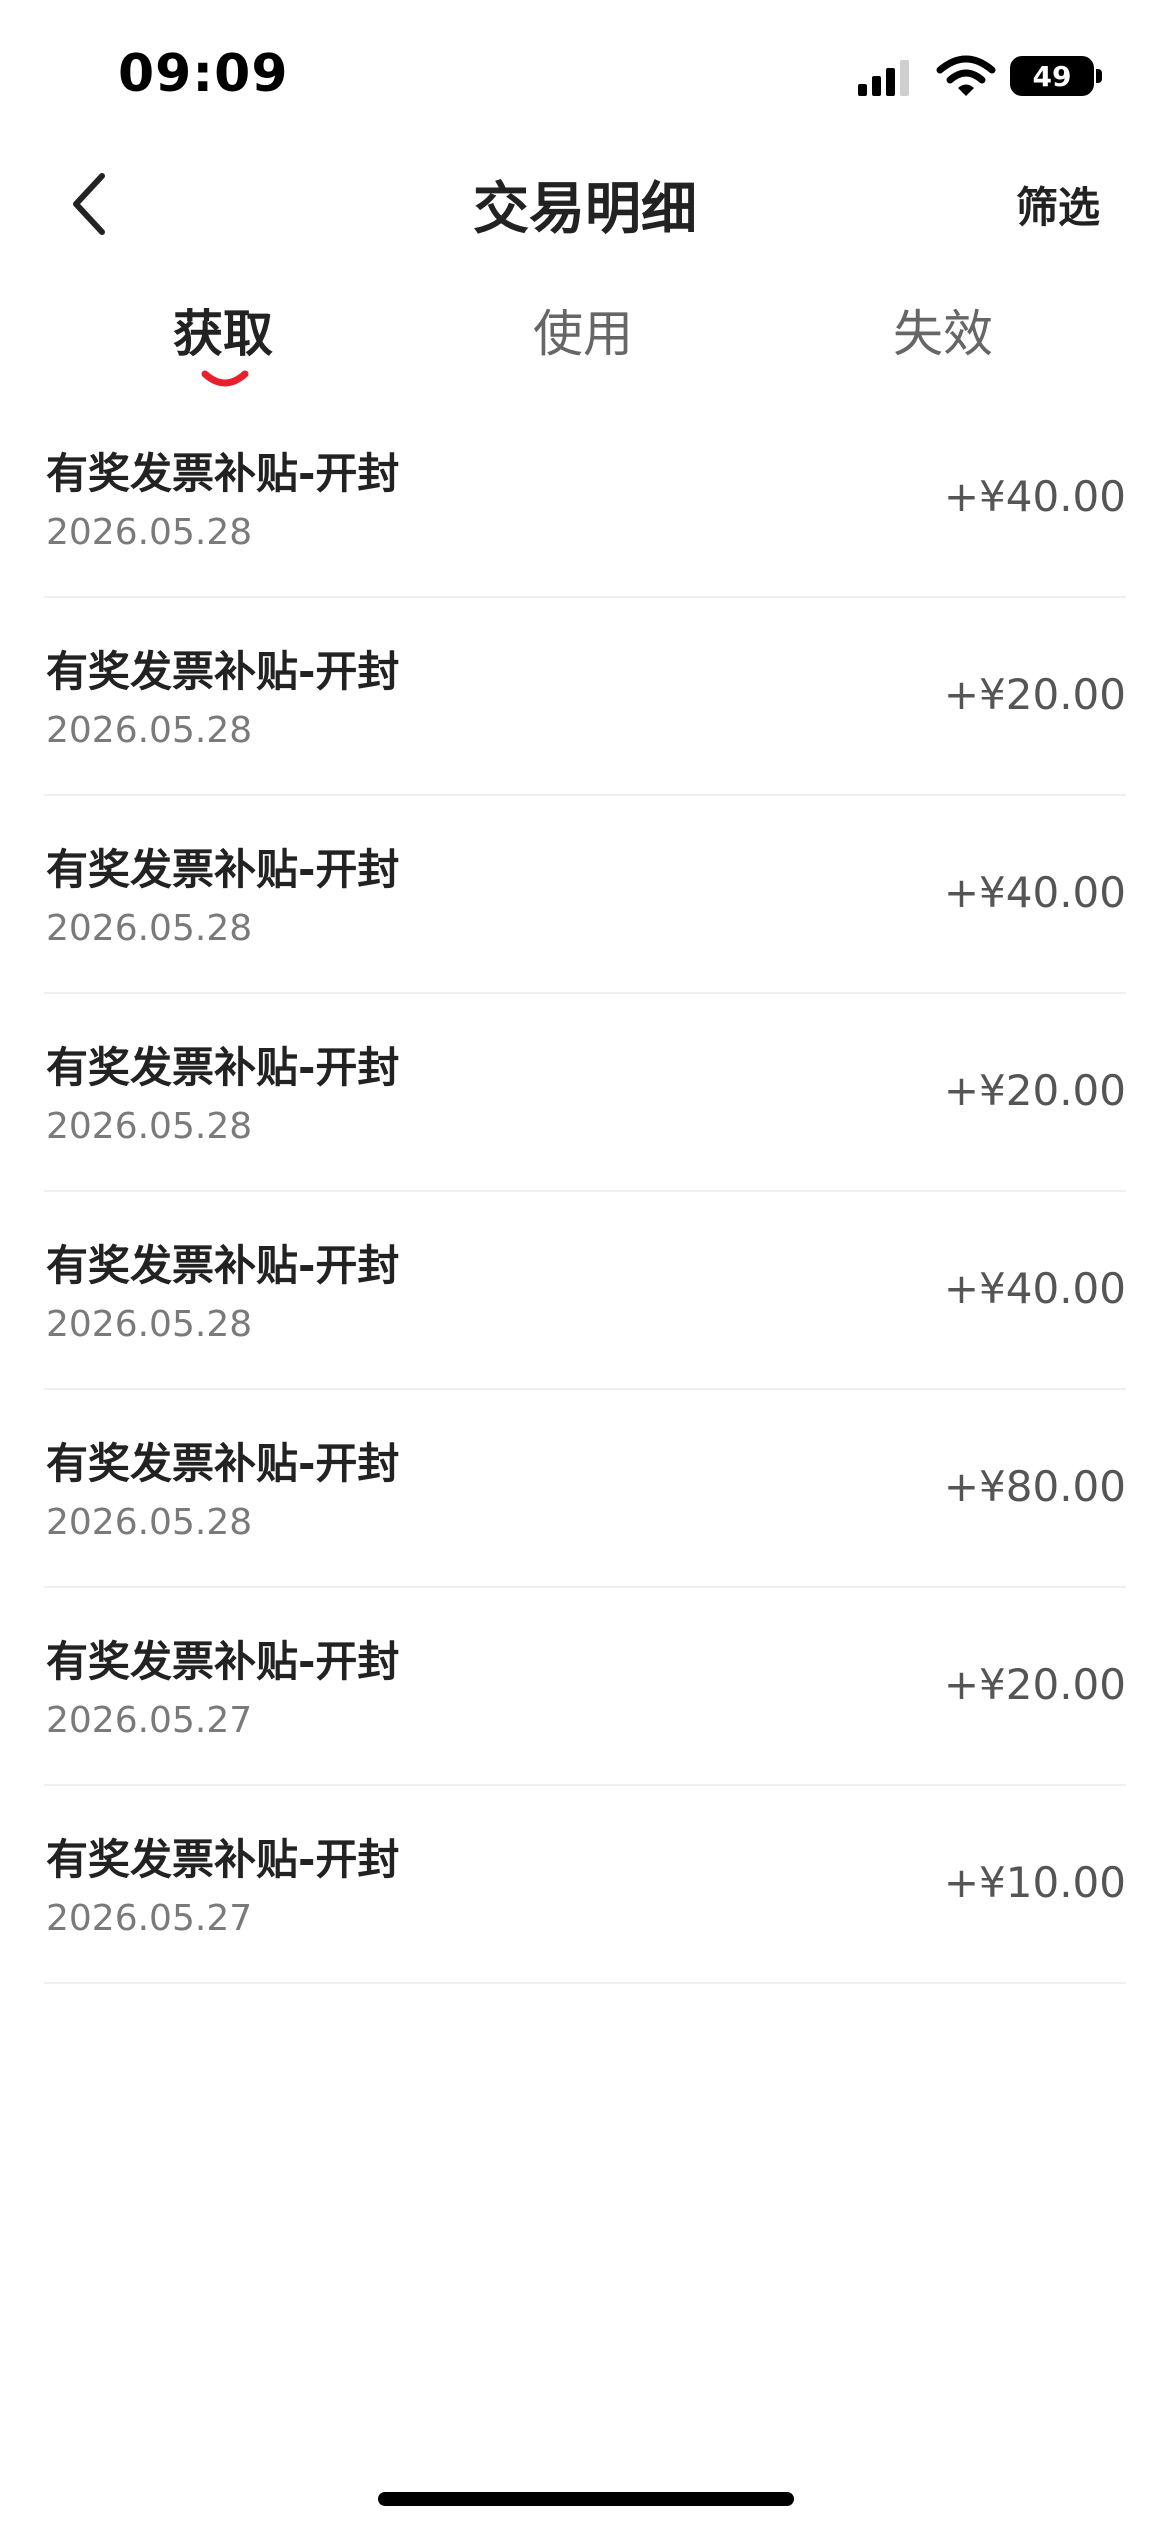 The height and width of the screenshot is (2532, 1170). Describe the element at coordinates (585, 1687) in the screenshot. I see `list-item: 有奖发票补贴-开封 2026.05.27 +¥20.00` at that location.